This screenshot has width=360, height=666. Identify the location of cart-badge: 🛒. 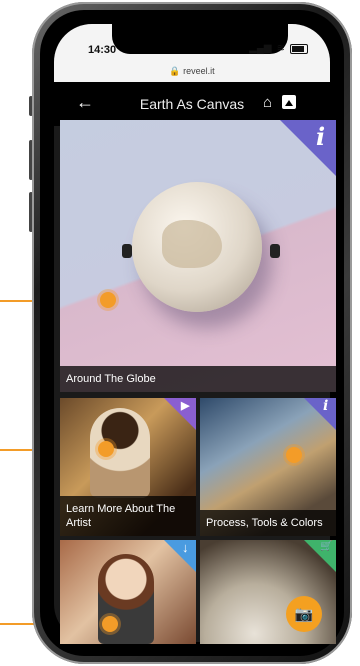
(320, 556).